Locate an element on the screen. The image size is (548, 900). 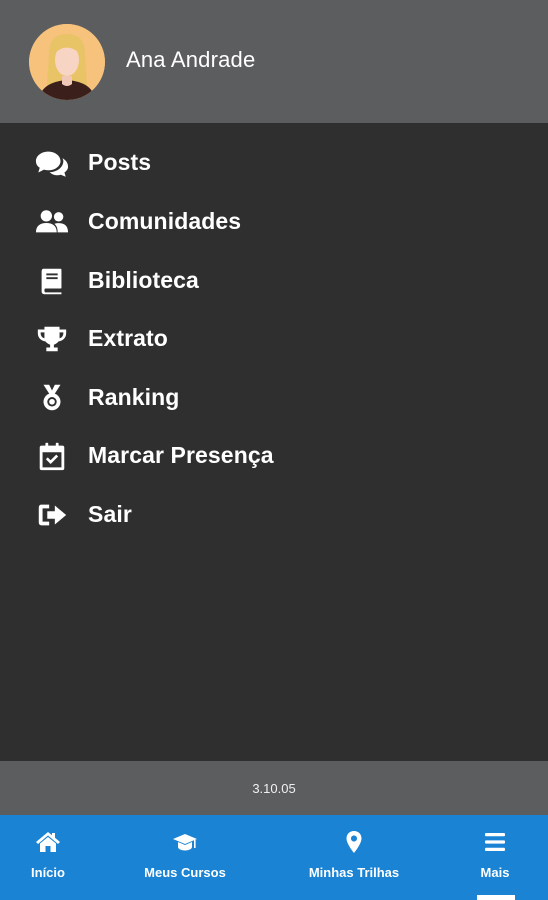
calendar-check-icon is located at coordinates (52, 456).